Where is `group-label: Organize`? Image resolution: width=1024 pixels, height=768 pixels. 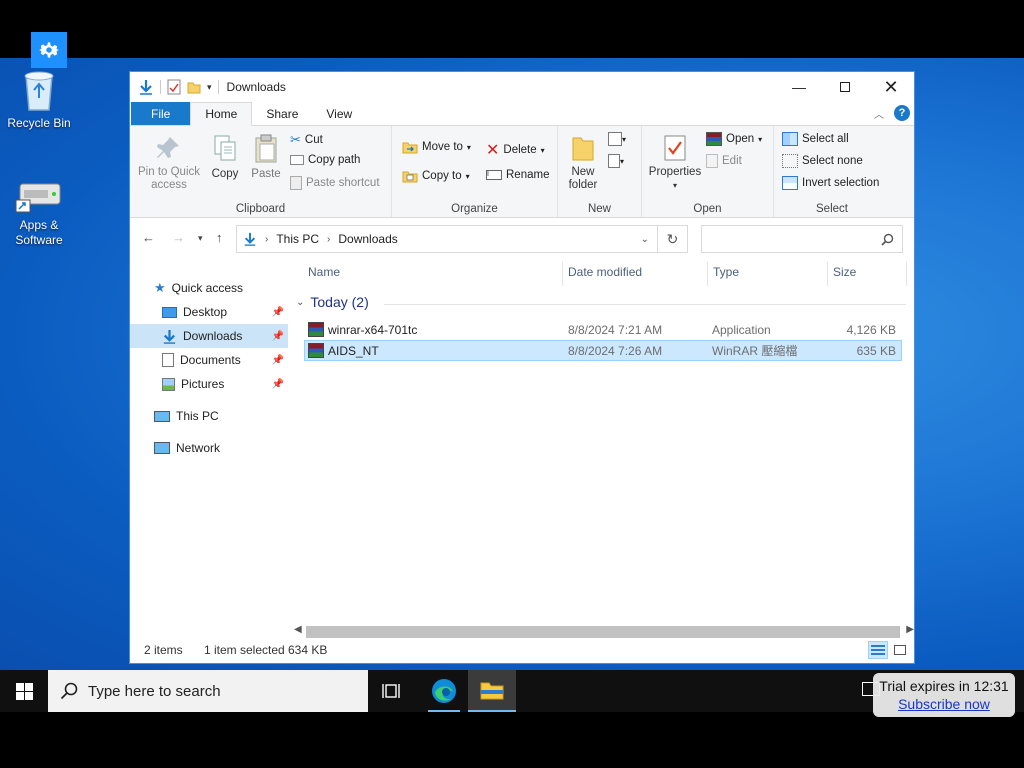
group-label: Organize is located at coordinates (474, 209).